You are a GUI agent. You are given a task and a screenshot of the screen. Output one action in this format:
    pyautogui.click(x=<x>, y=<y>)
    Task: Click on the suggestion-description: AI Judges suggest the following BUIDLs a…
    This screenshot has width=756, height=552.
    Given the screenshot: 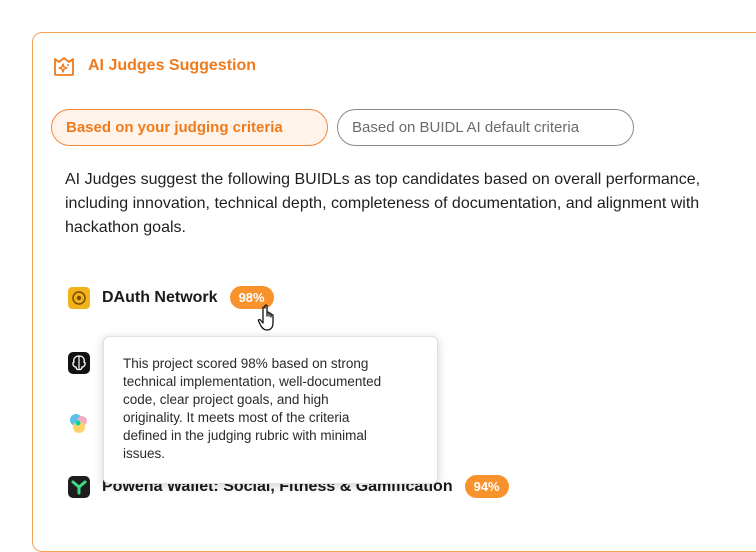 What is the action you would take?
    pyautogui.click(x=383, y=203)
    